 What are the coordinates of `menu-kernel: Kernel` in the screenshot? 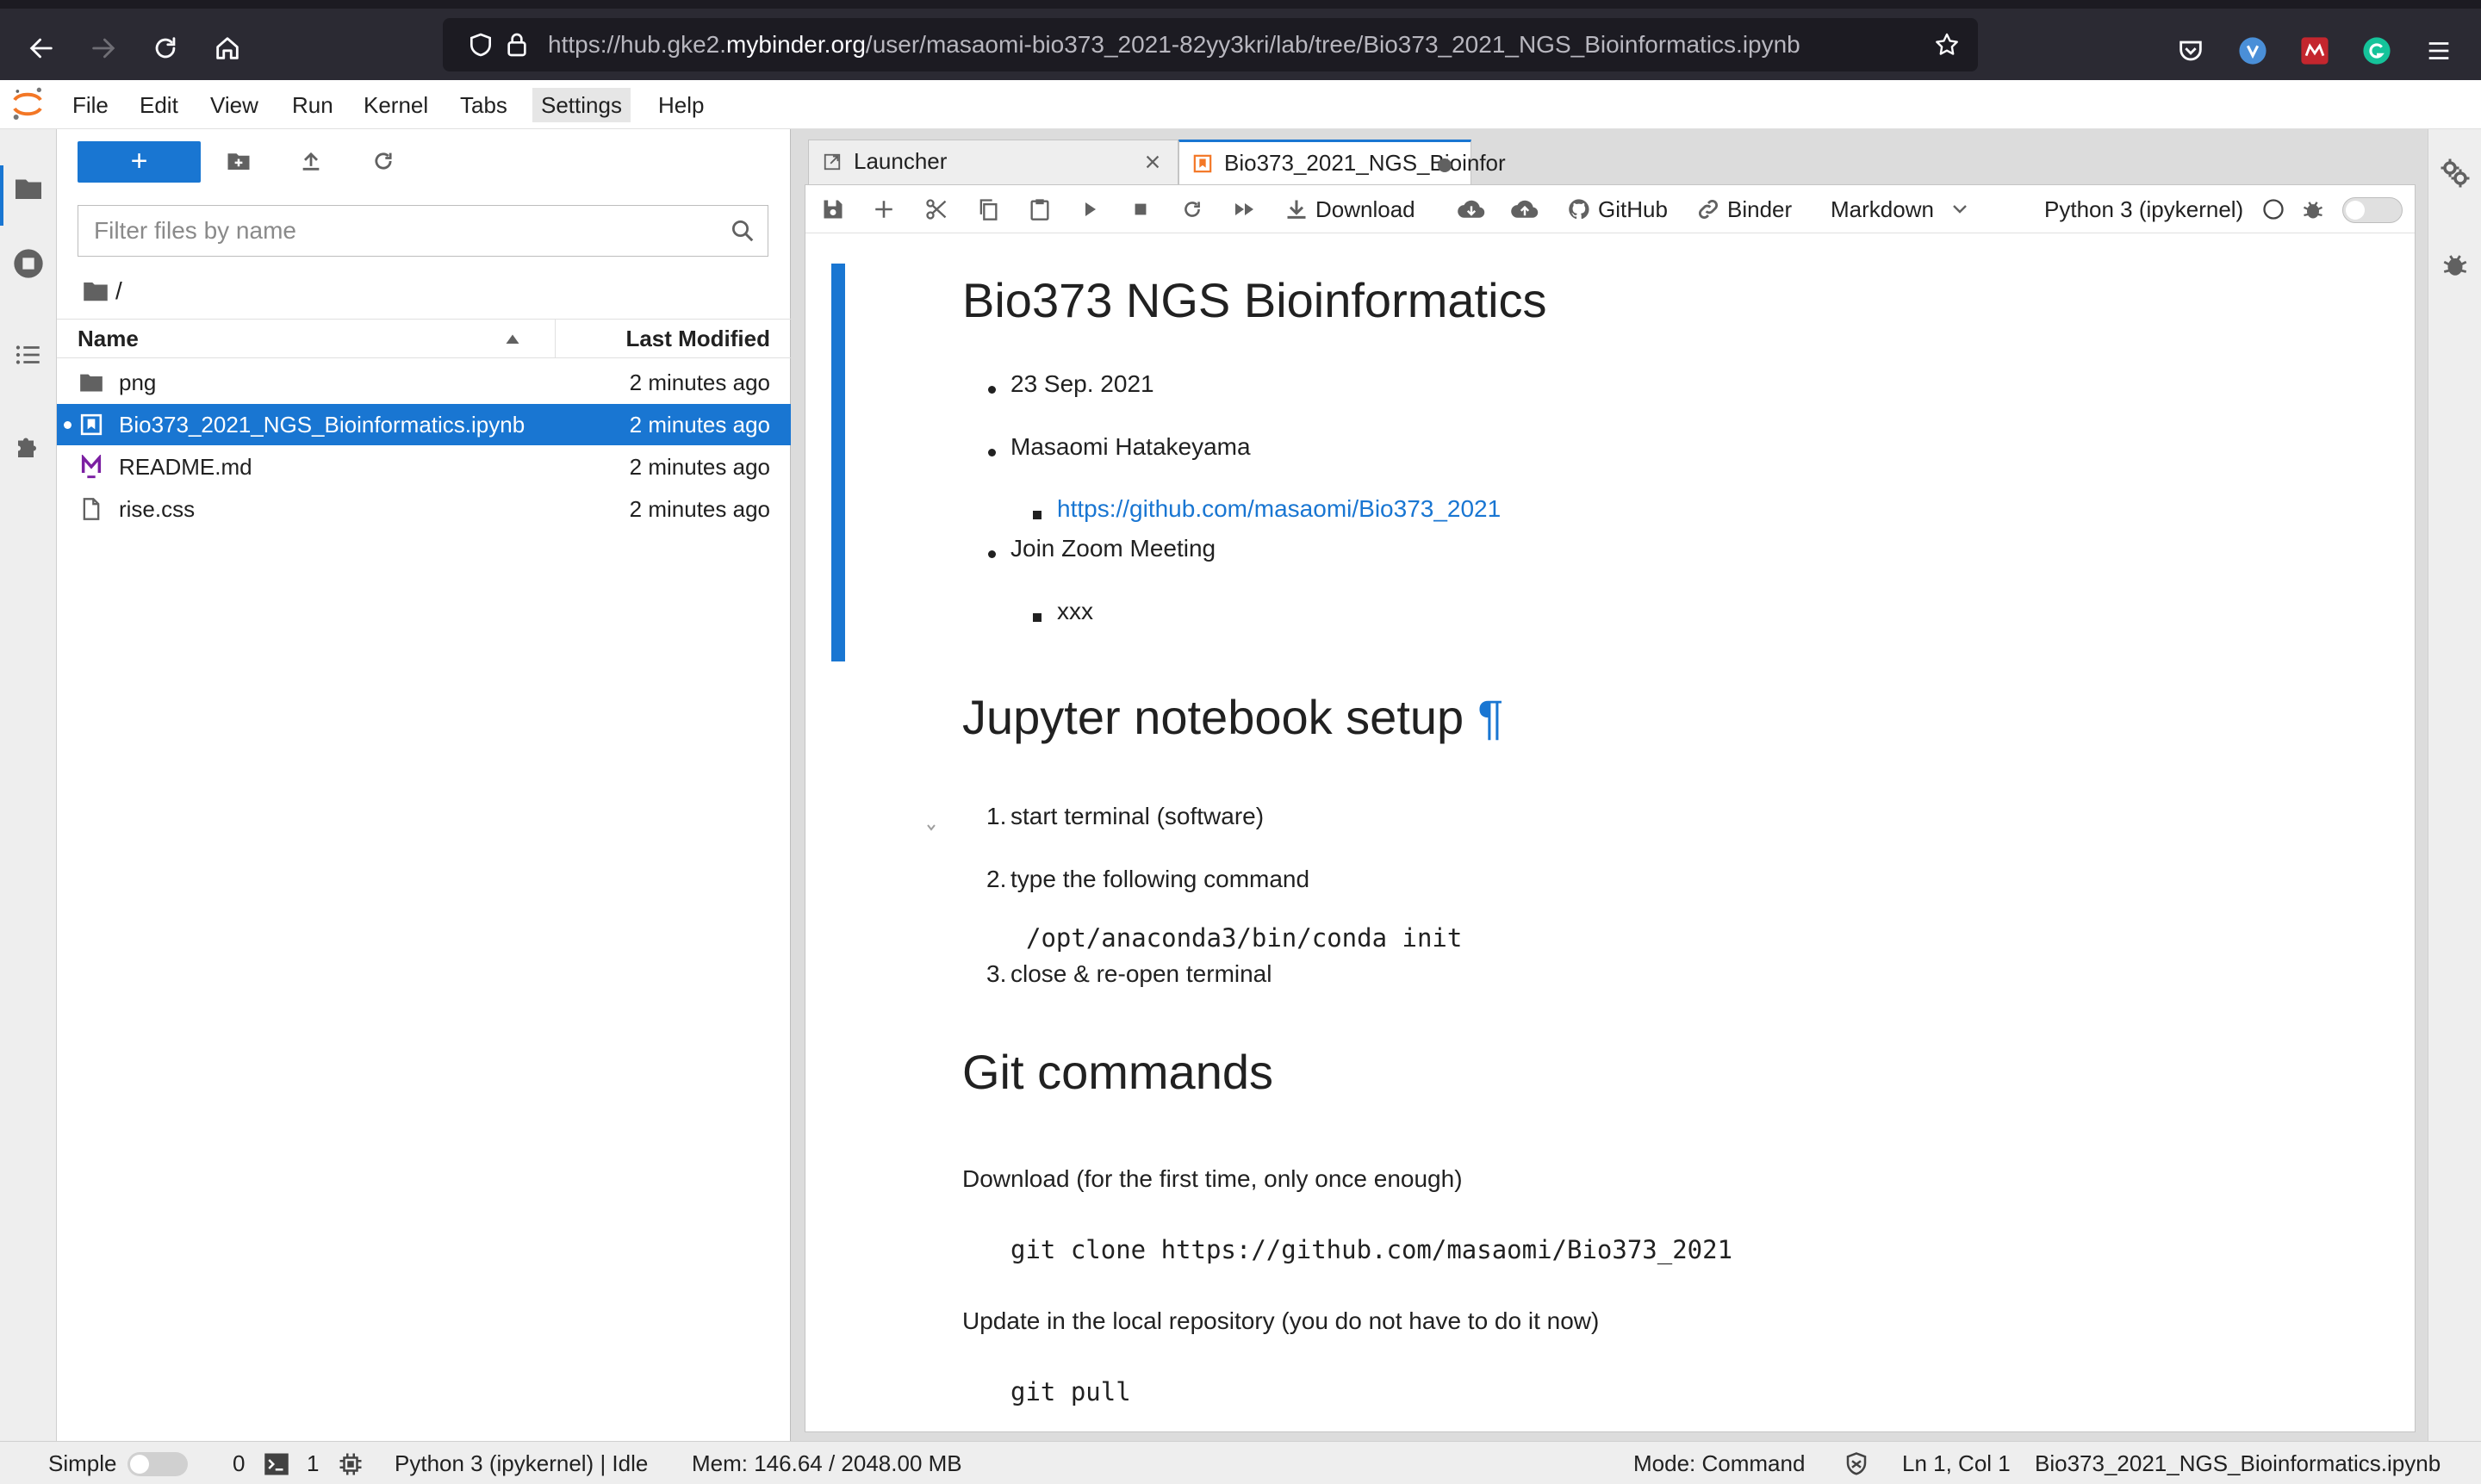 It's located at (396, 105).